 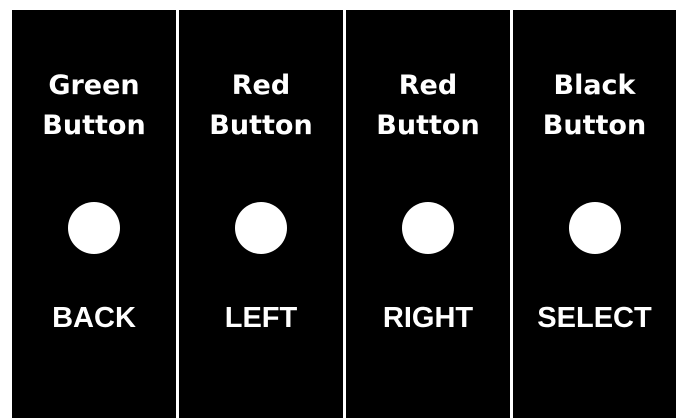 I want to click on button-action-label: SELECT, so click(x=594, y=318).